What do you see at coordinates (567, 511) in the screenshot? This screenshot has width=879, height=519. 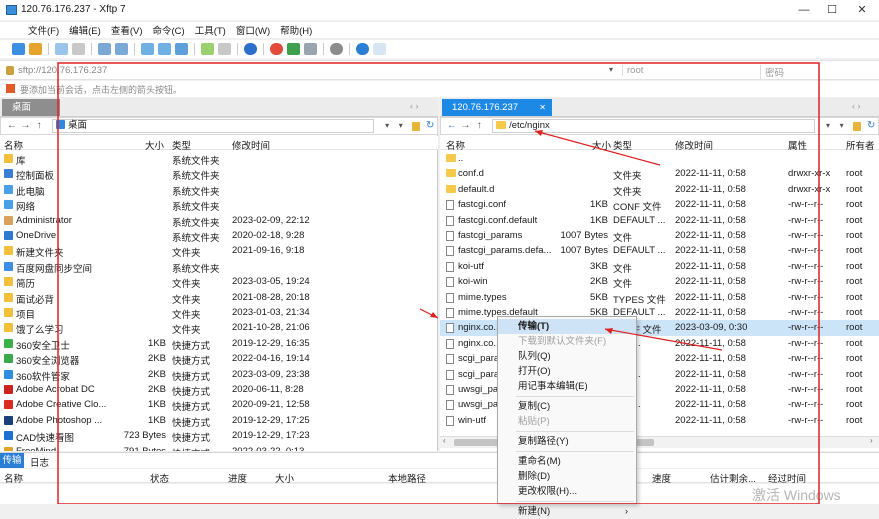 I see `context-menu-item: 新建(N) ›` at bounding box center [567, 511].